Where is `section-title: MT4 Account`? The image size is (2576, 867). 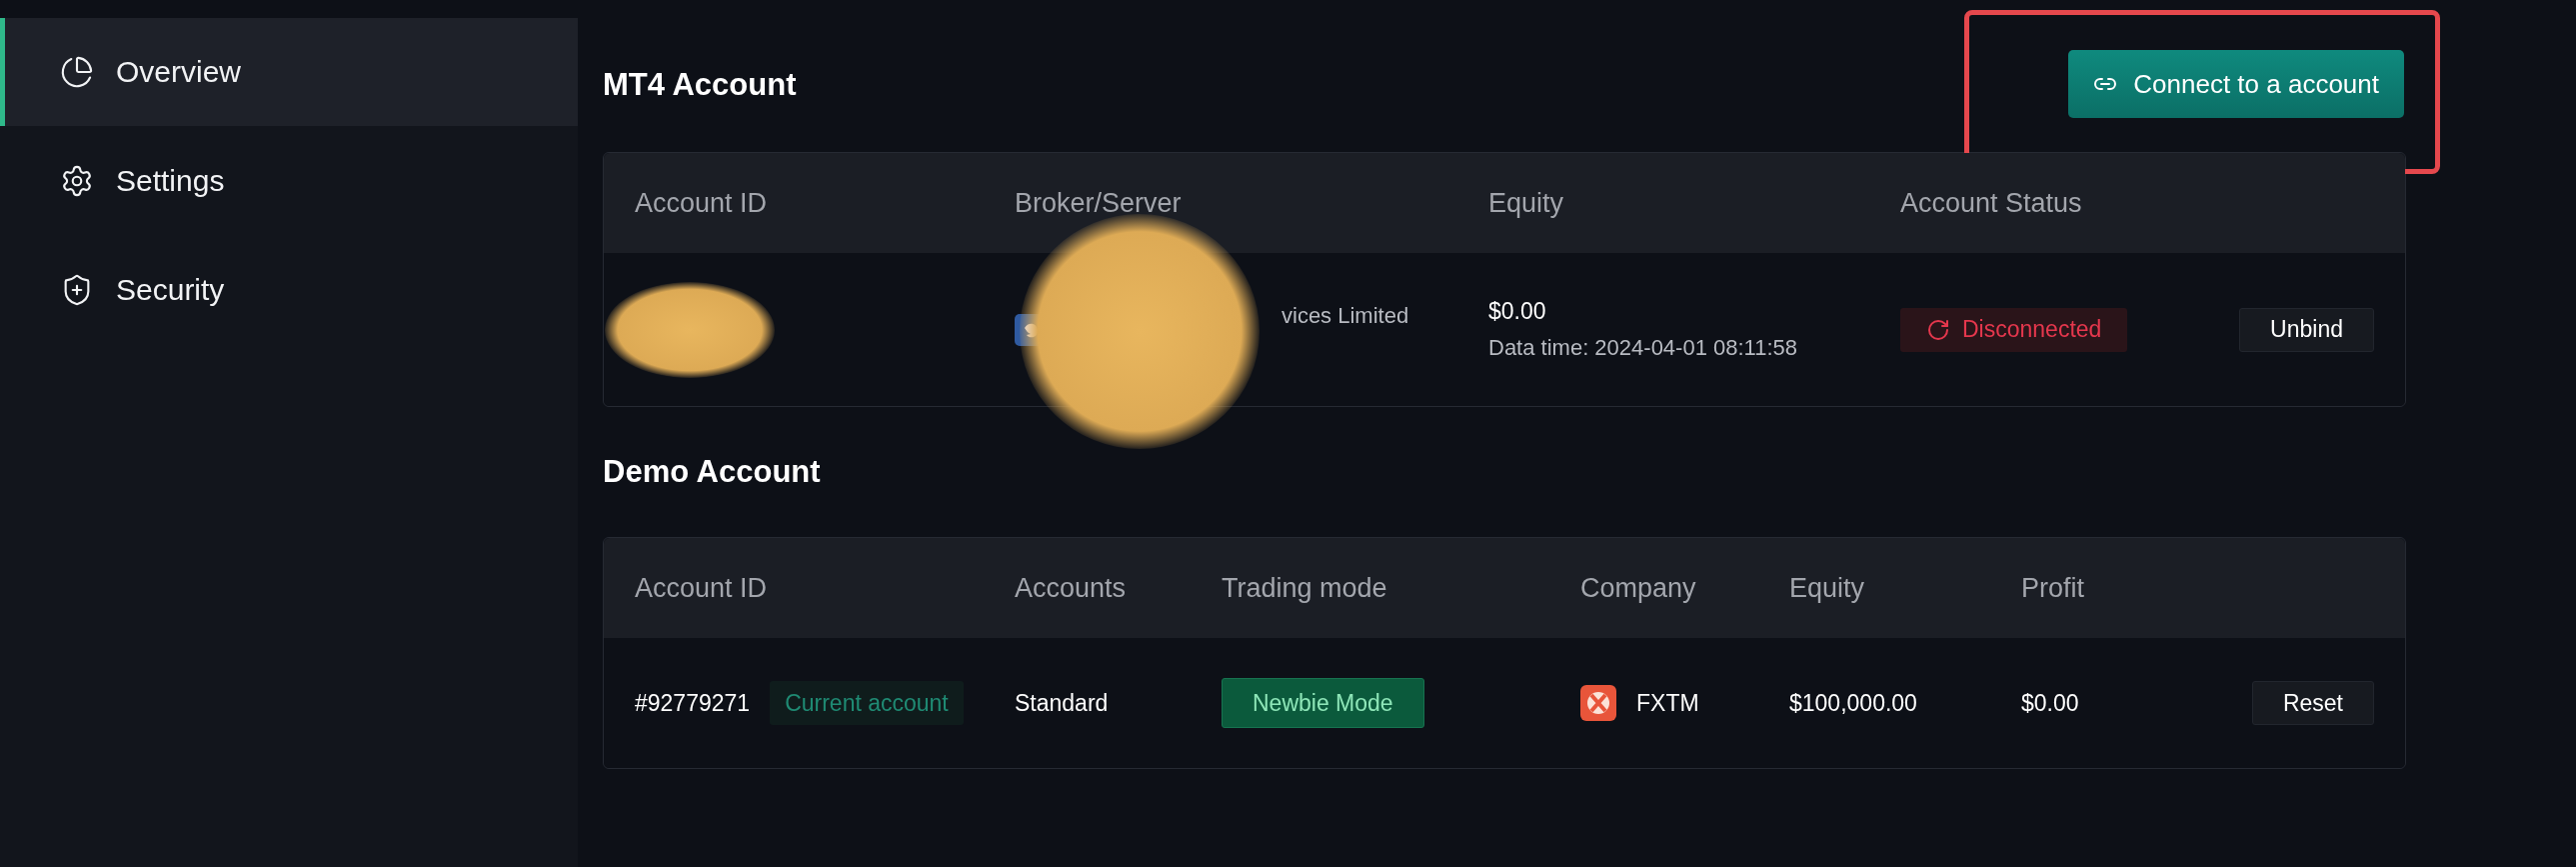
section-title: MT4 Account is located at coordinates (700, 85).